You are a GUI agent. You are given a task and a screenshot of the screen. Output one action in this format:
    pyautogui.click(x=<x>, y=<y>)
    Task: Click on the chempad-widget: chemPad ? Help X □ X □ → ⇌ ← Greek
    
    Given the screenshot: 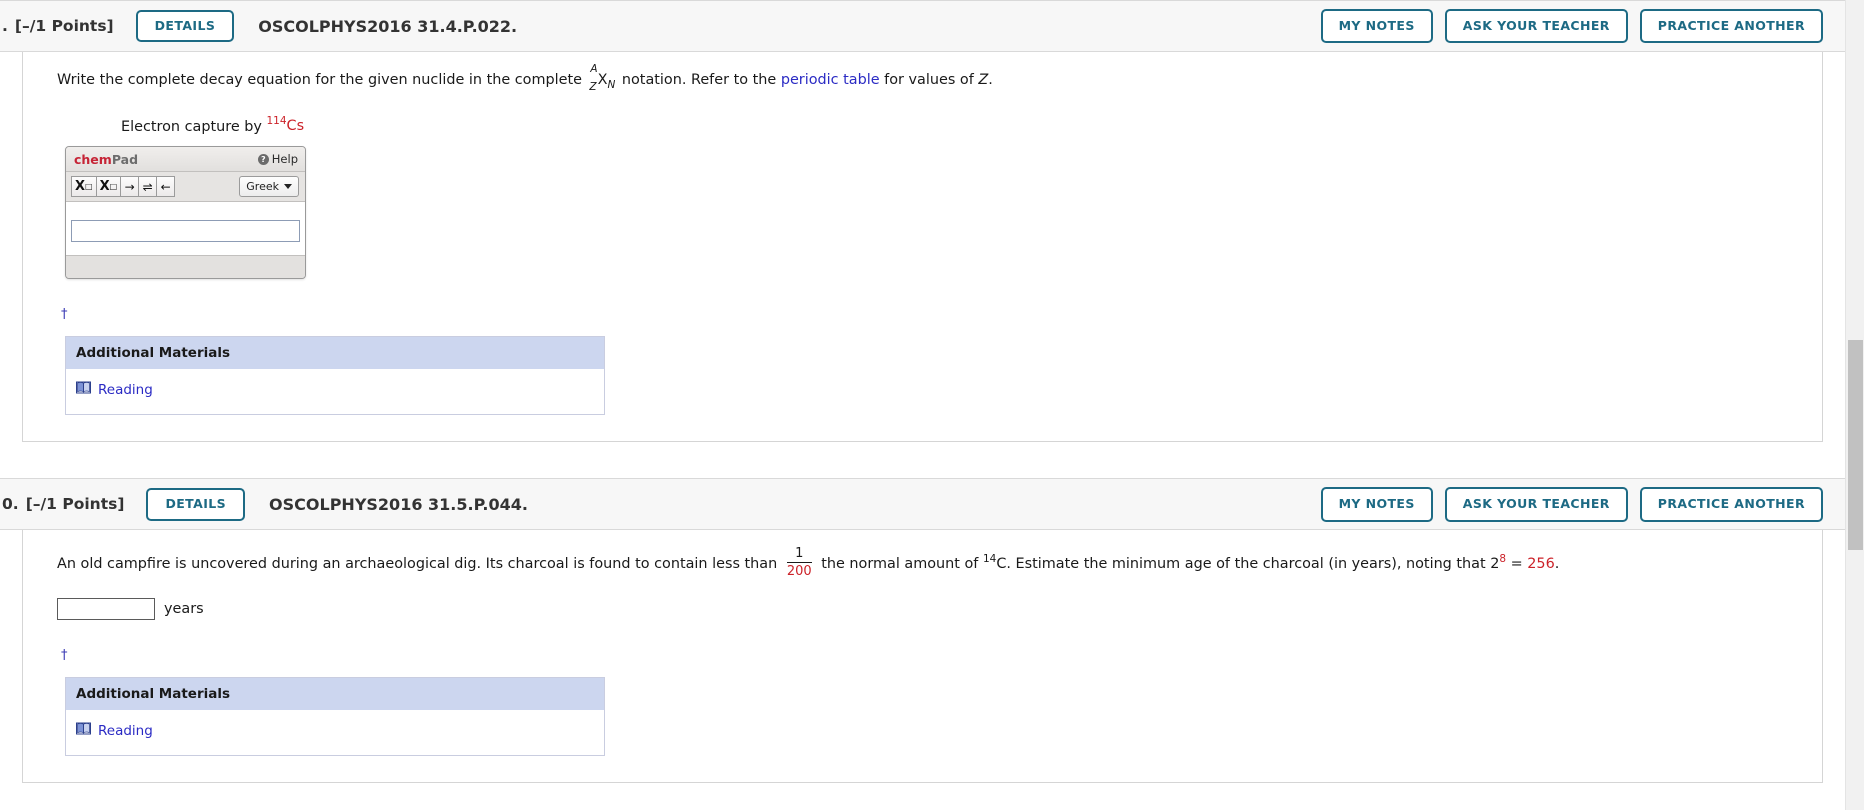 What is the action you would take?
    pyautogui.click(x=185, y=213)
    